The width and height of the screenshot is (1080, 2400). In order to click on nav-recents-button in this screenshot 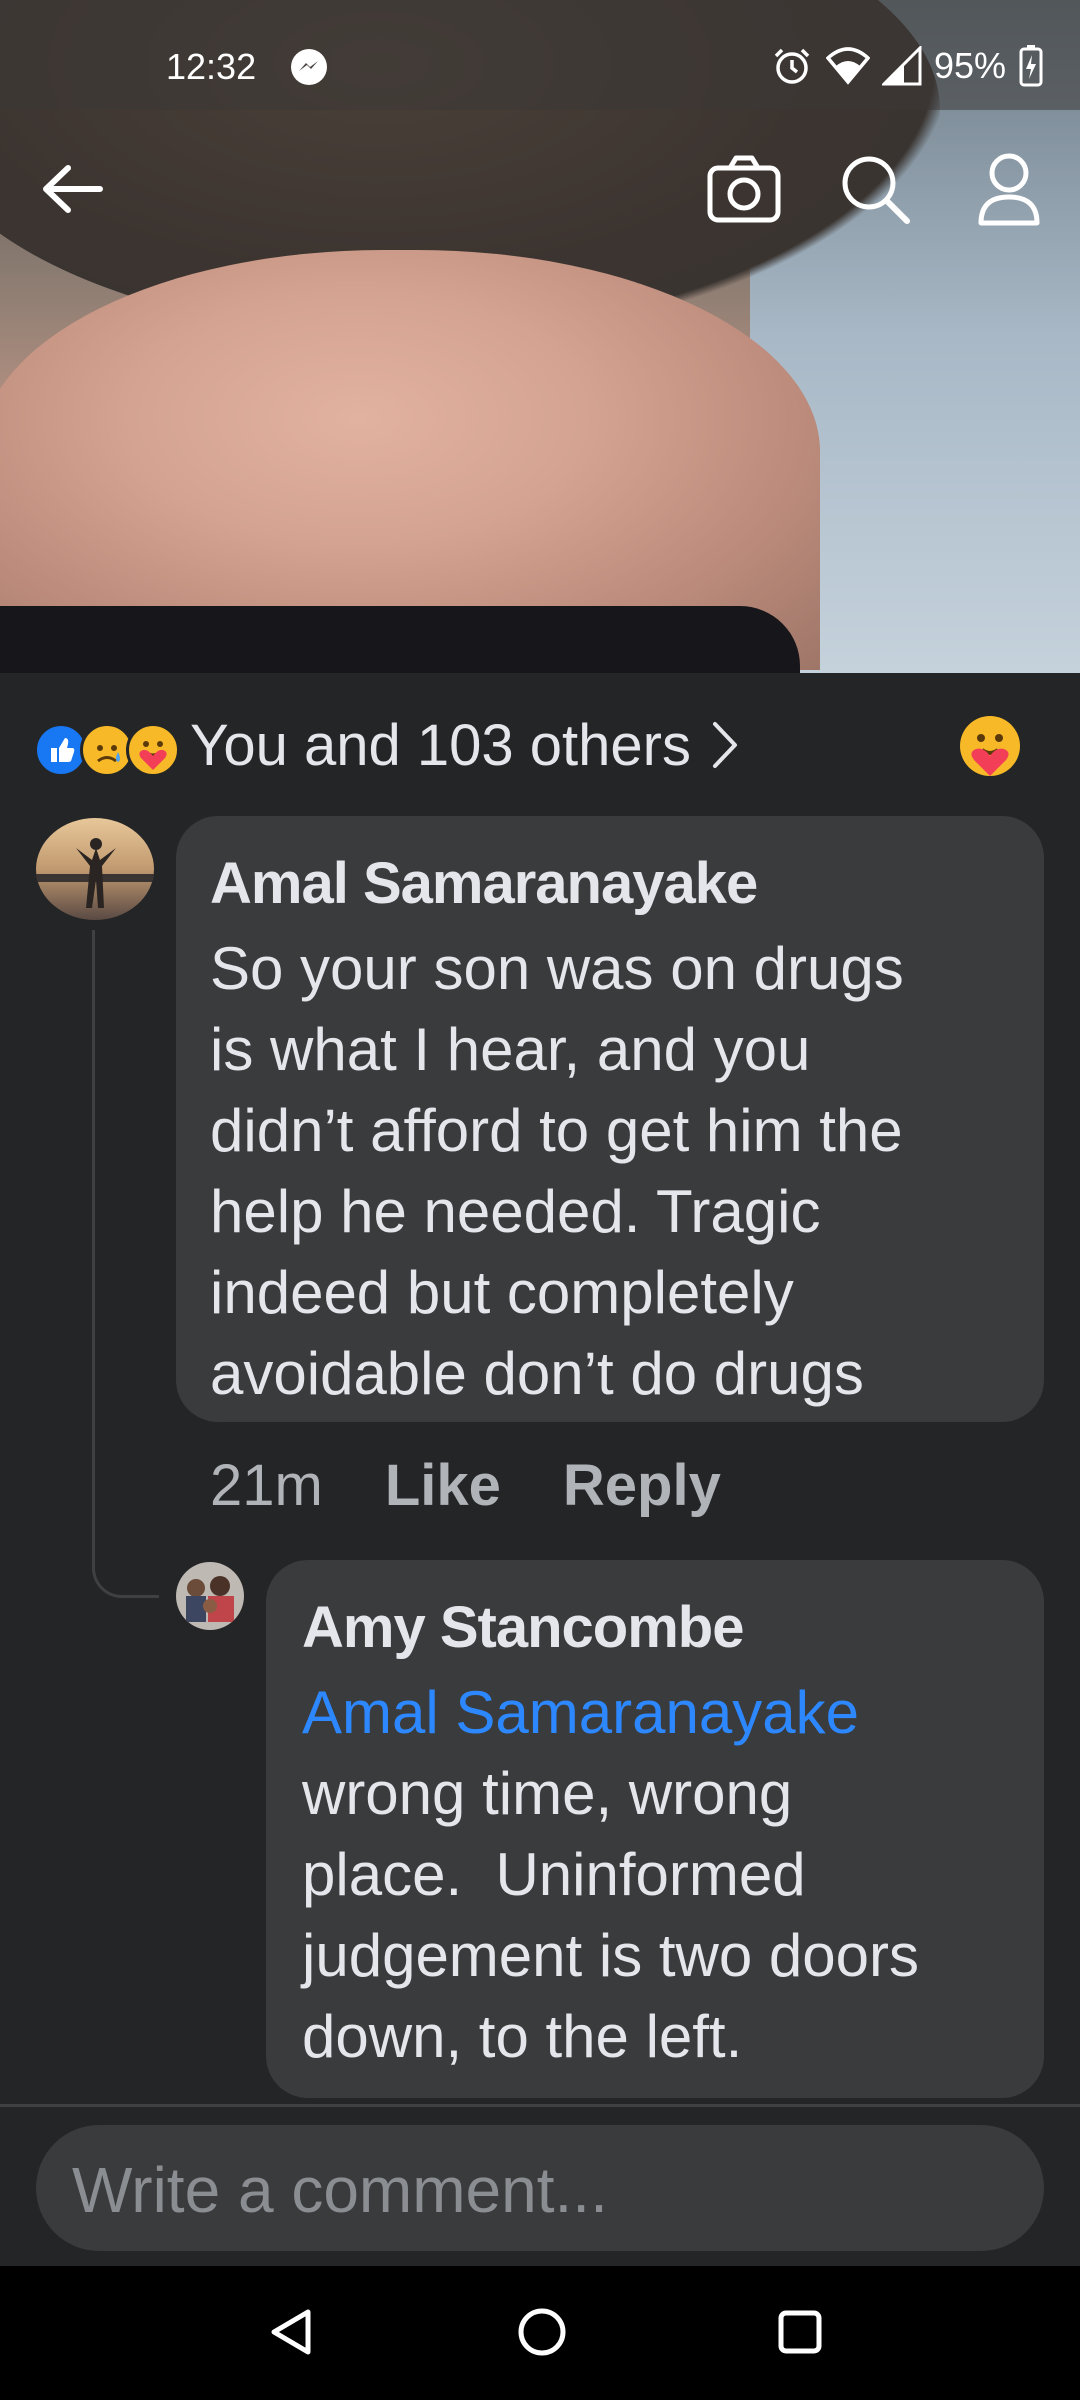, I will do `click(800, 2332)`.